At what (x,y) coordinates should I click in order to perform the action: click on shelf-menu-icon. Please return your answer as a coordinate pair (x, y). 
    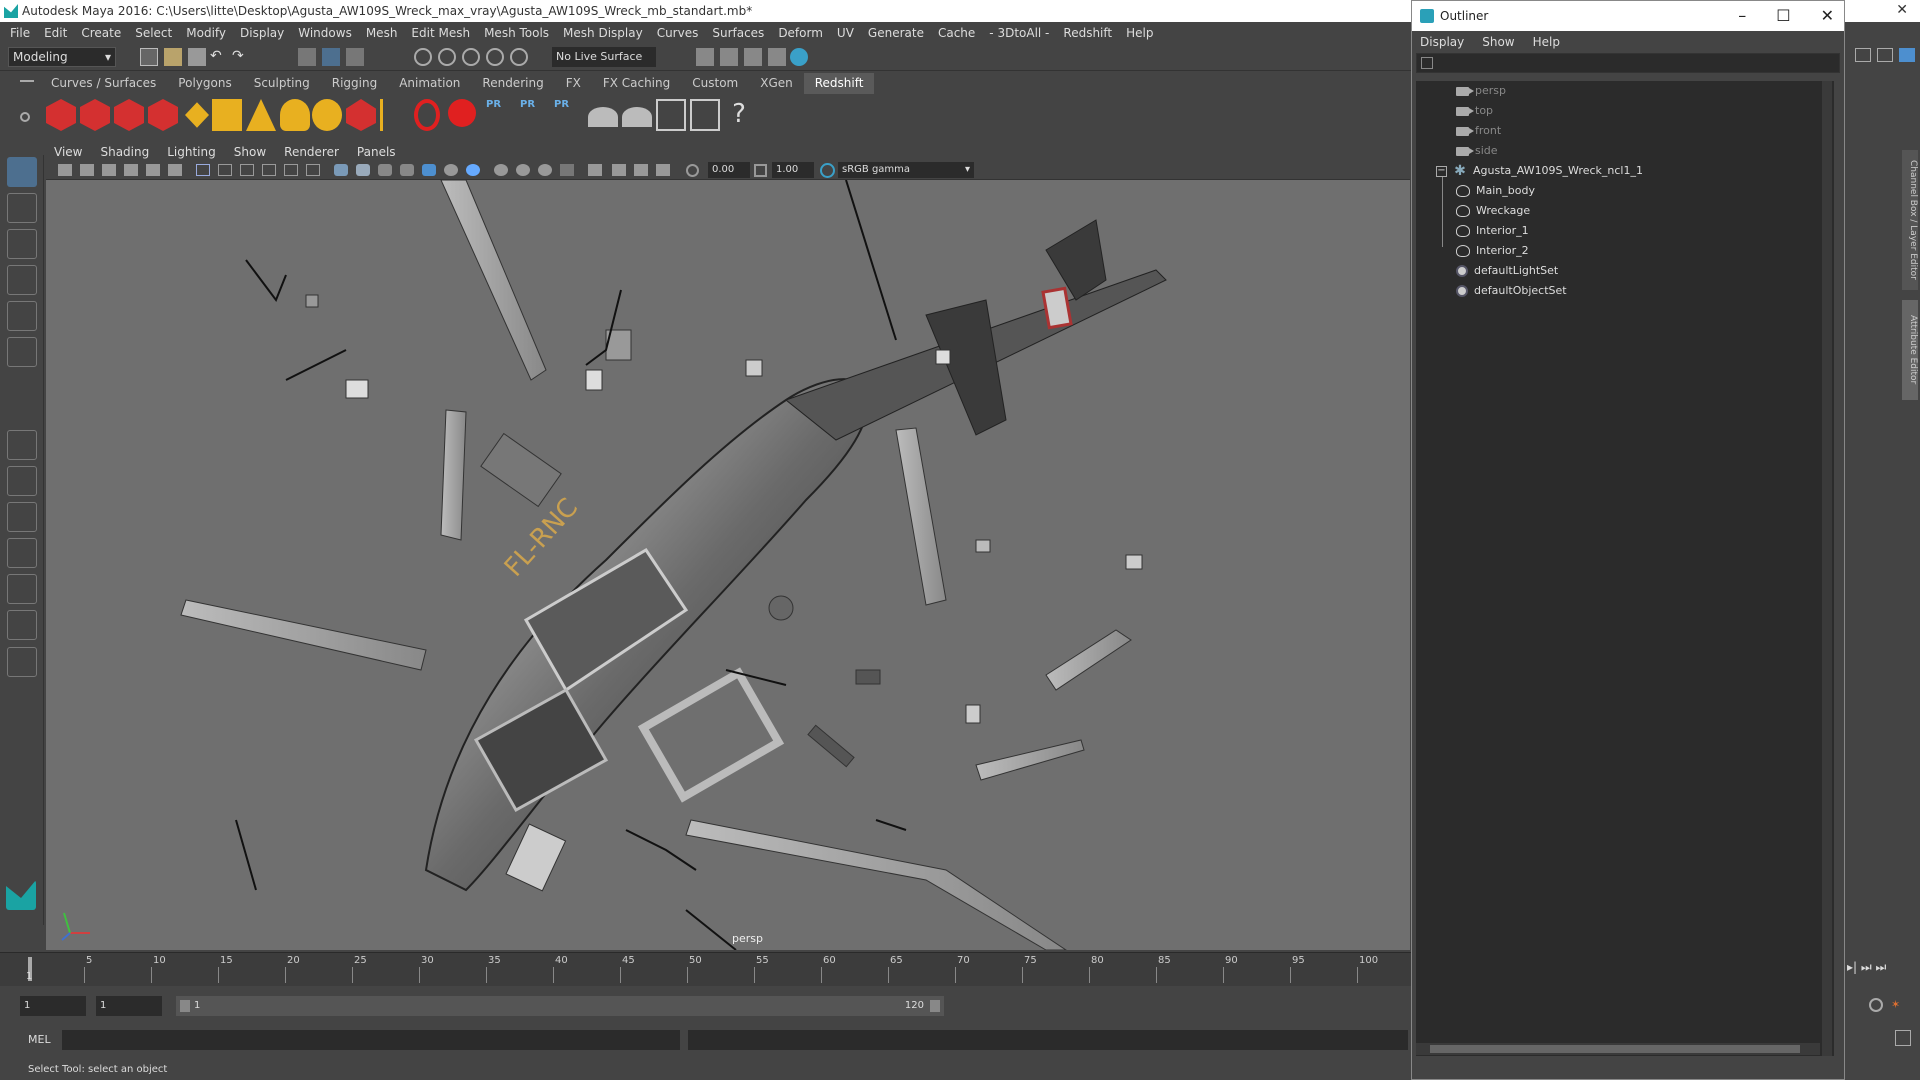
    Looking at the image, I should click on (27, 81).